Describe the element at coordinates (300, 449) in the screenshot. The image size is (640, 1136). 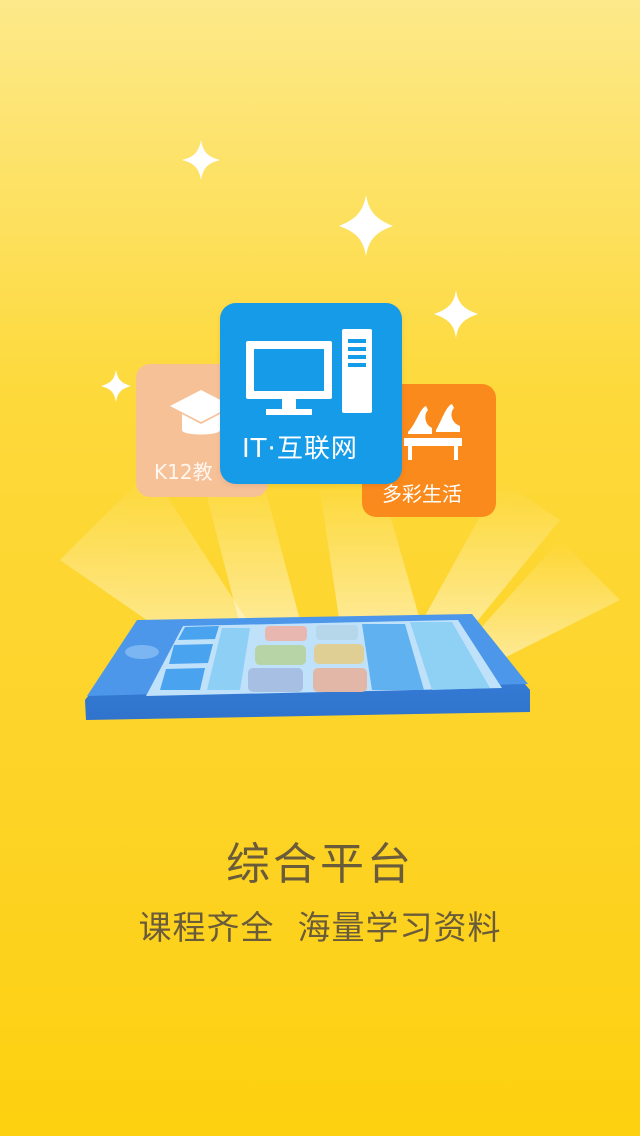
I see `it-card-label: IT·互联网` at that location.